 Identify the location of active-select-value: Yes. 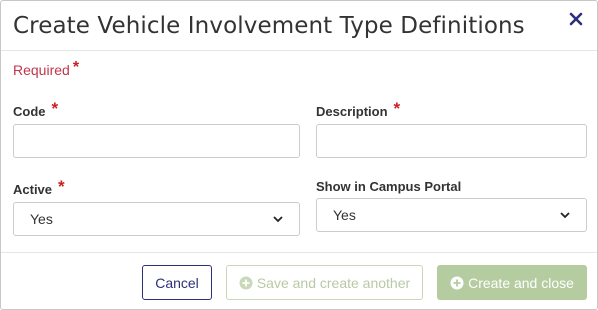
(41, 219).